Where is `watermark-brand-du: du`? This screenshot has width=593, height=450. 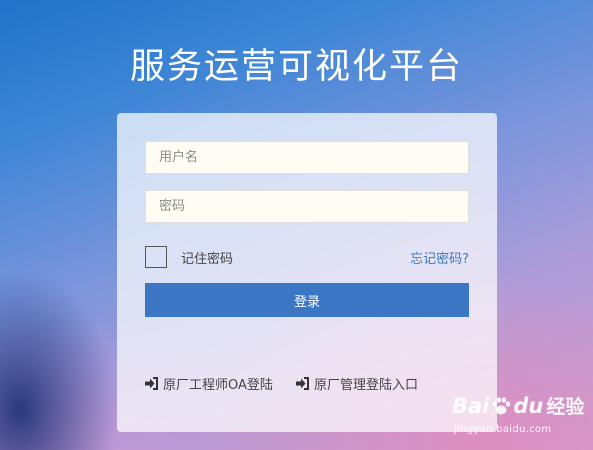
watermark-brand-du: du is located at coordinates (528, 405).